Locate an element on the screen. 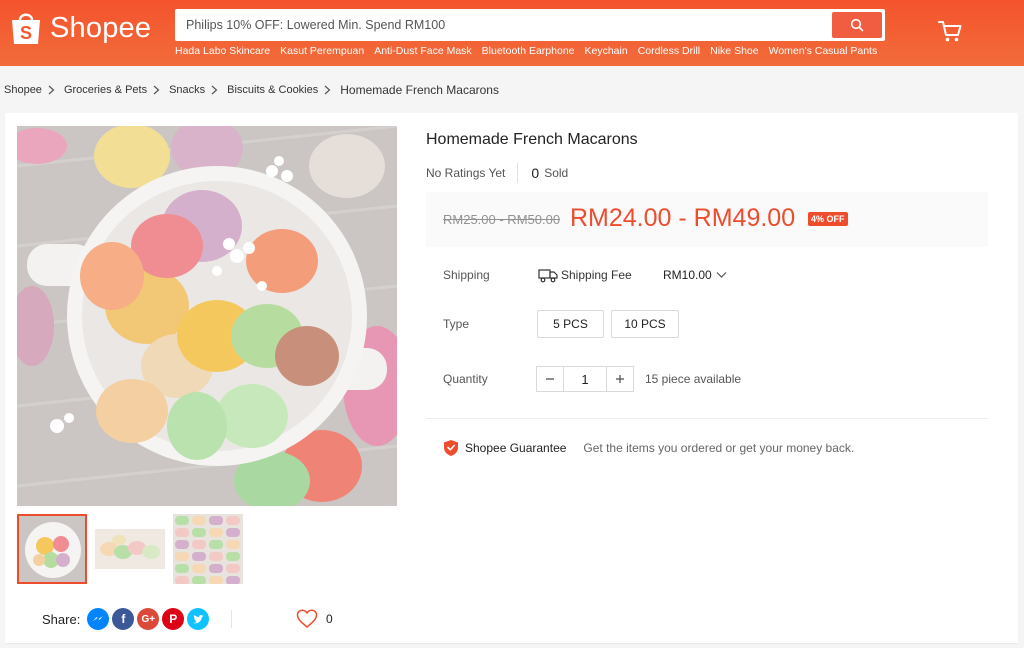 This screenshot has width=1024, height=648. search-button is located at coordinates (857, 25).